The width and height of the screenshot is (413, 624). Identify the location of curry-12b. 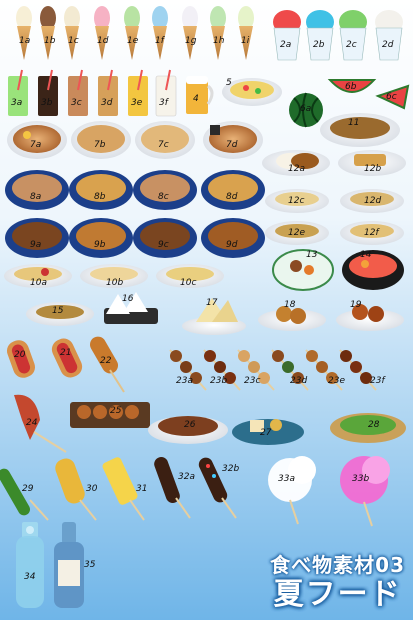
(372, 163).